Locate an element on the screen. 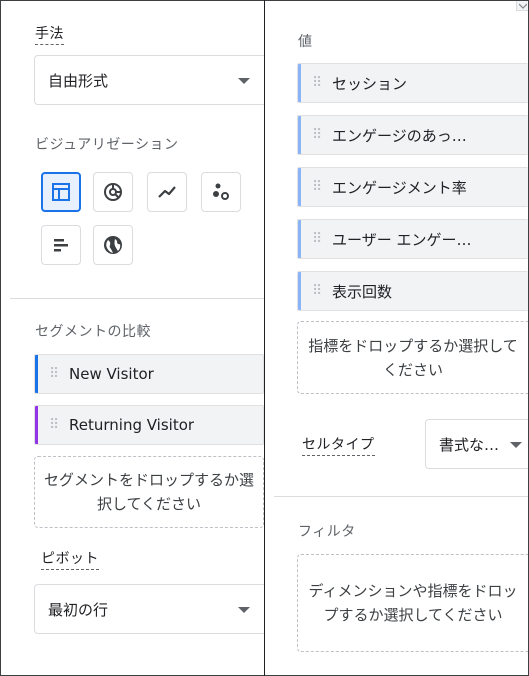  scatter-chart-icon is located at coordinates (221, 191).